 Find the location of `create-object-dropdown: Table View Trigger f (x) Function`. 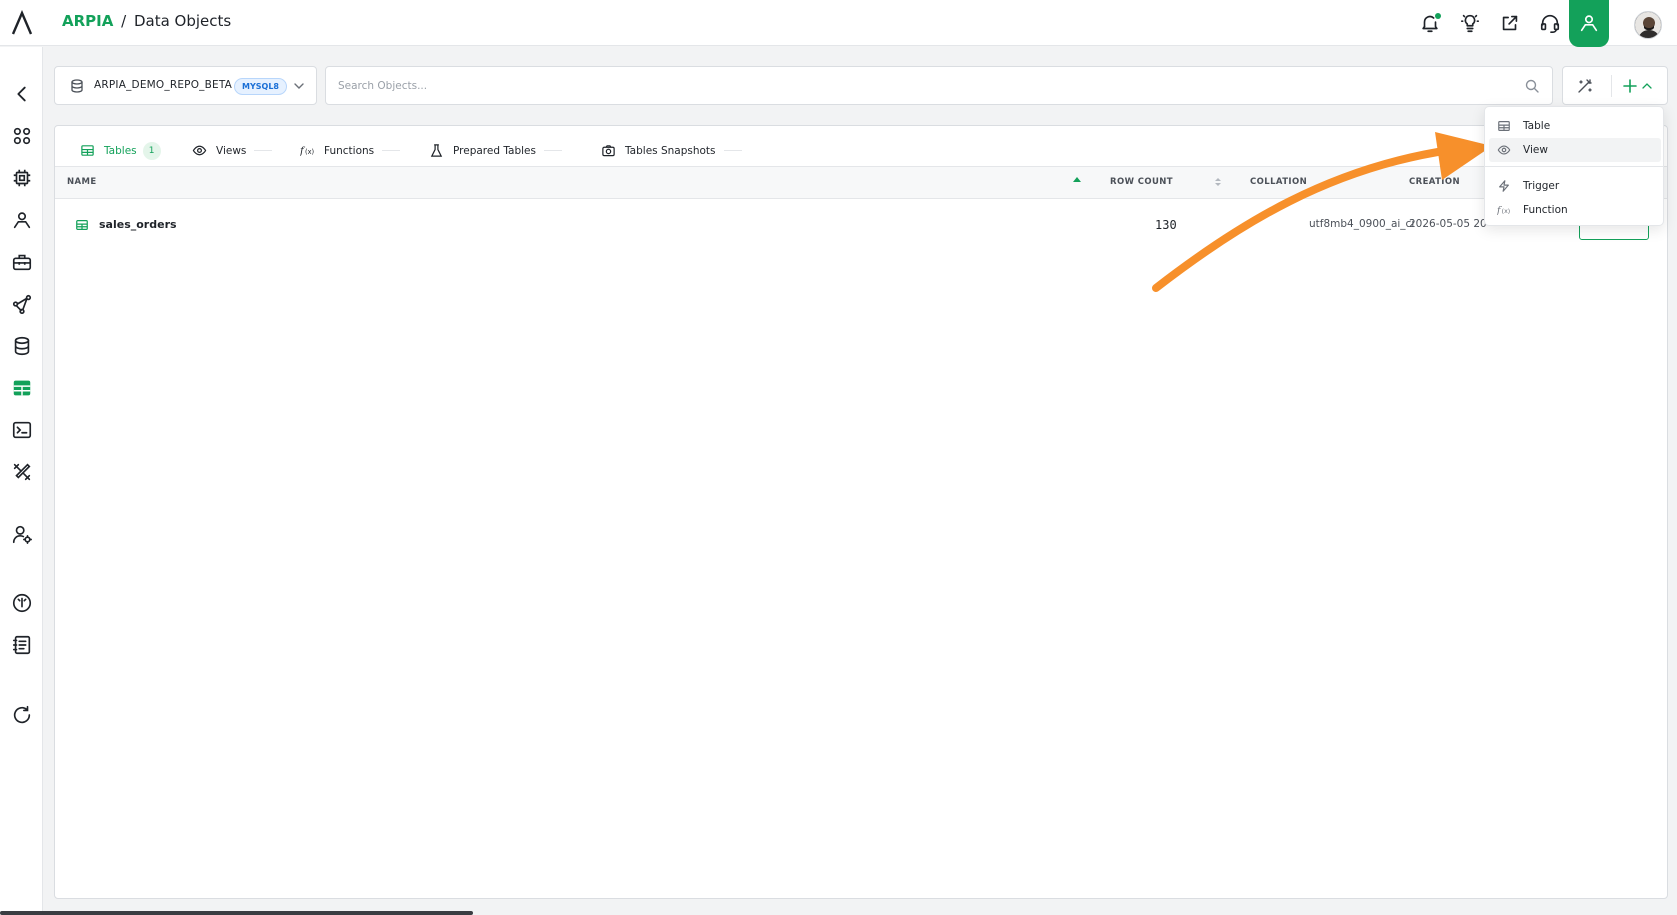

create-object-dropdown: Table View Trigger f (x) Function is located at coordinates (1574, 166).